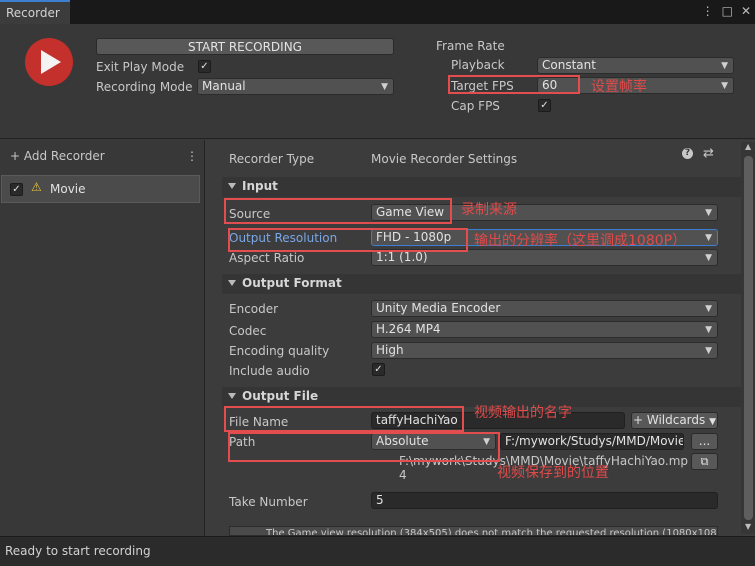 This screenshot has width=755, height=566. I want to click on exit-play-mode-label: Exit Play Mode, so click(140, 67).